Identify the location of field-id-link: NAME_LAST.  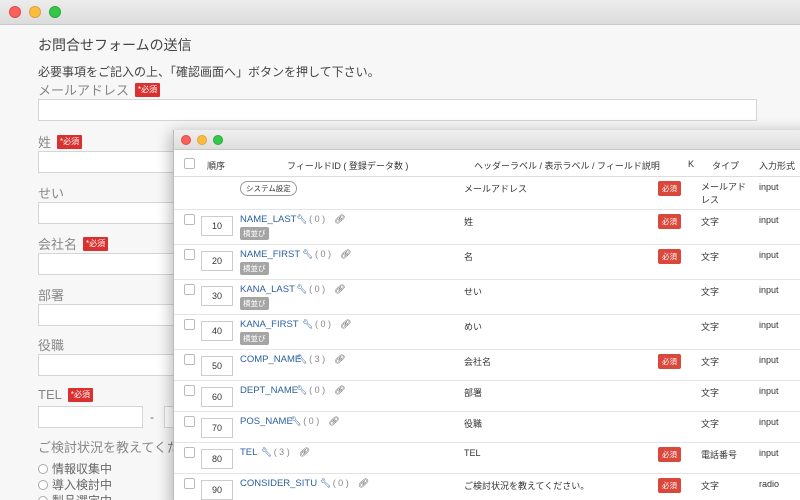
(268, 219).